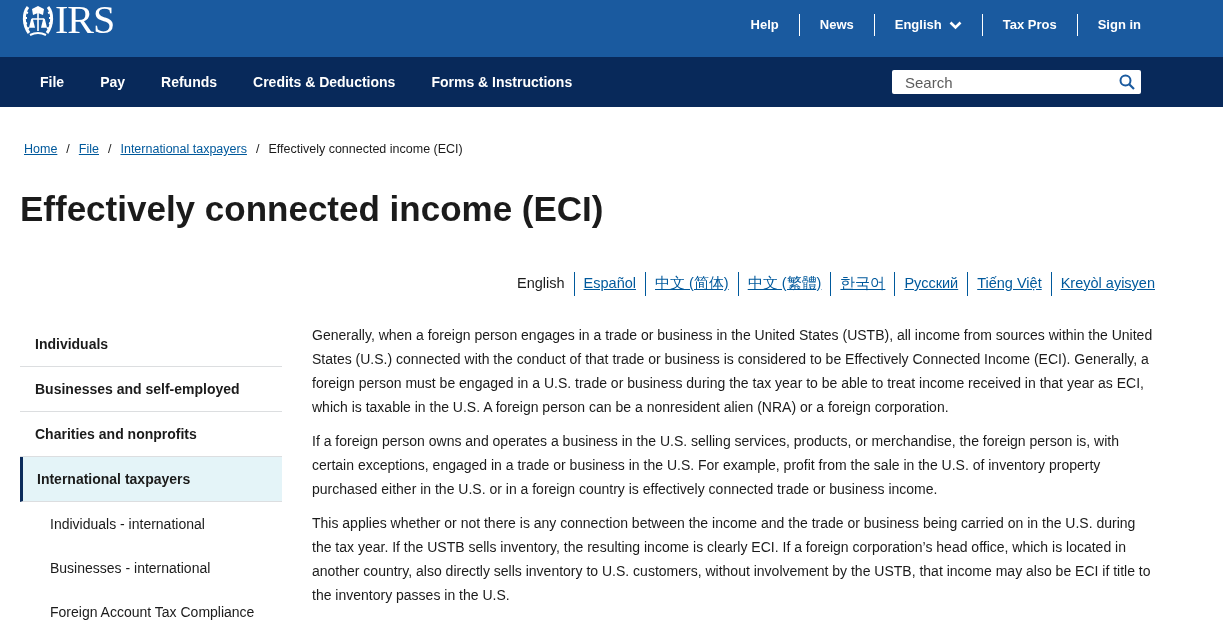 The width and height of the screenshot is (1223, 630). What do you see at coordinates (151, 479) in the screenshot?
I see `sidebar-item: International taxpayers` at bounding box center [151, 479].